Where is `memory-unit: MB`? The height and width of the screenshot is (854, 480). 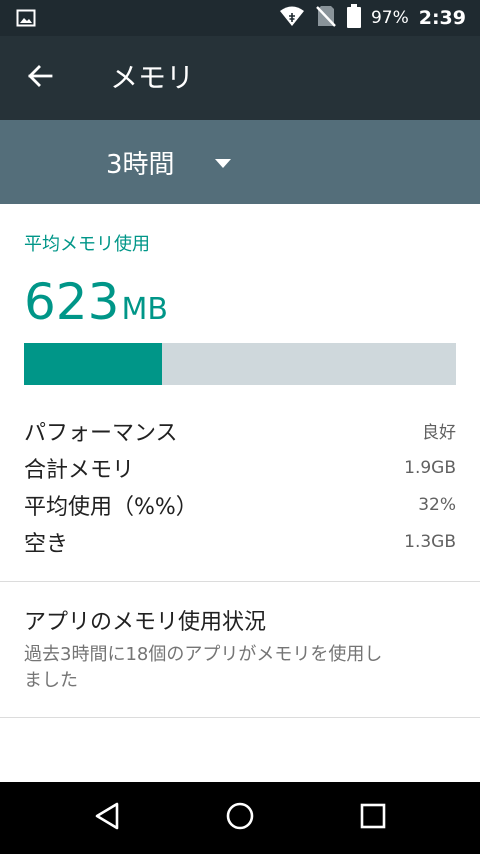
memory-unit: MB is located at coordinates (144, 309).